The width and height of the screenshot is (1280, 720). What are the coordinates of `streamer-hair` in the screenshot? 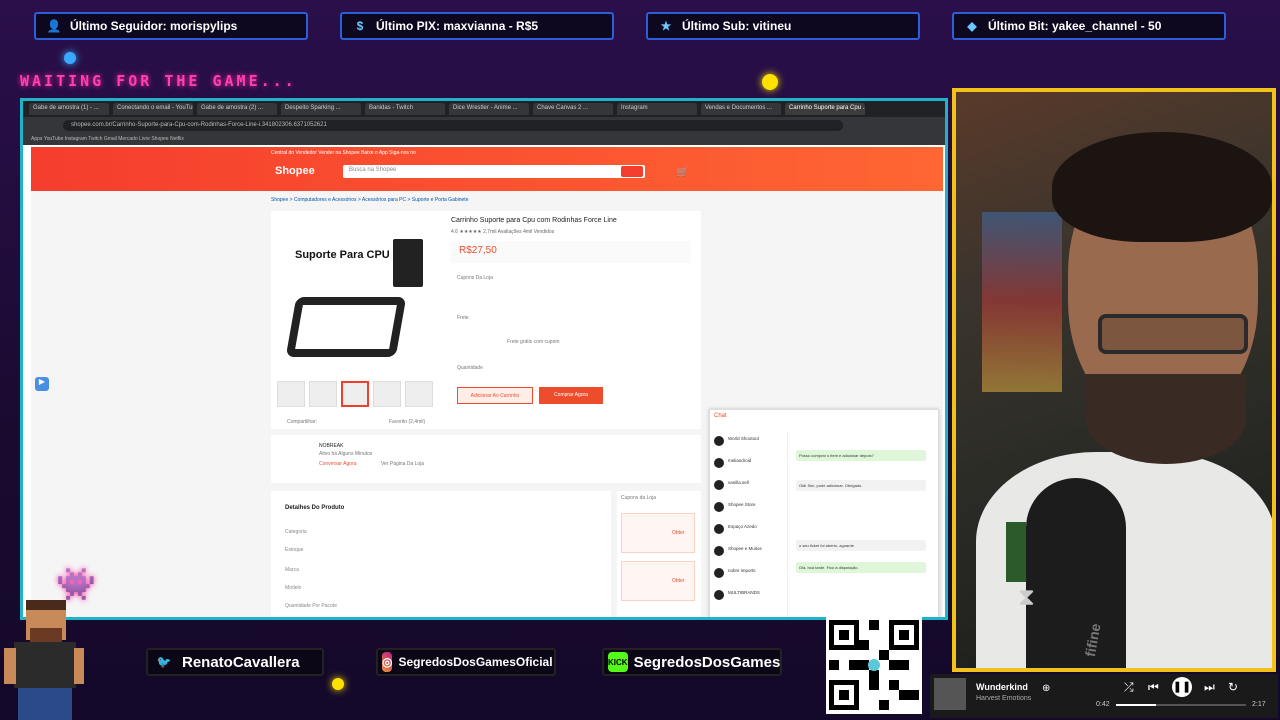 It's located at (1162, 187).